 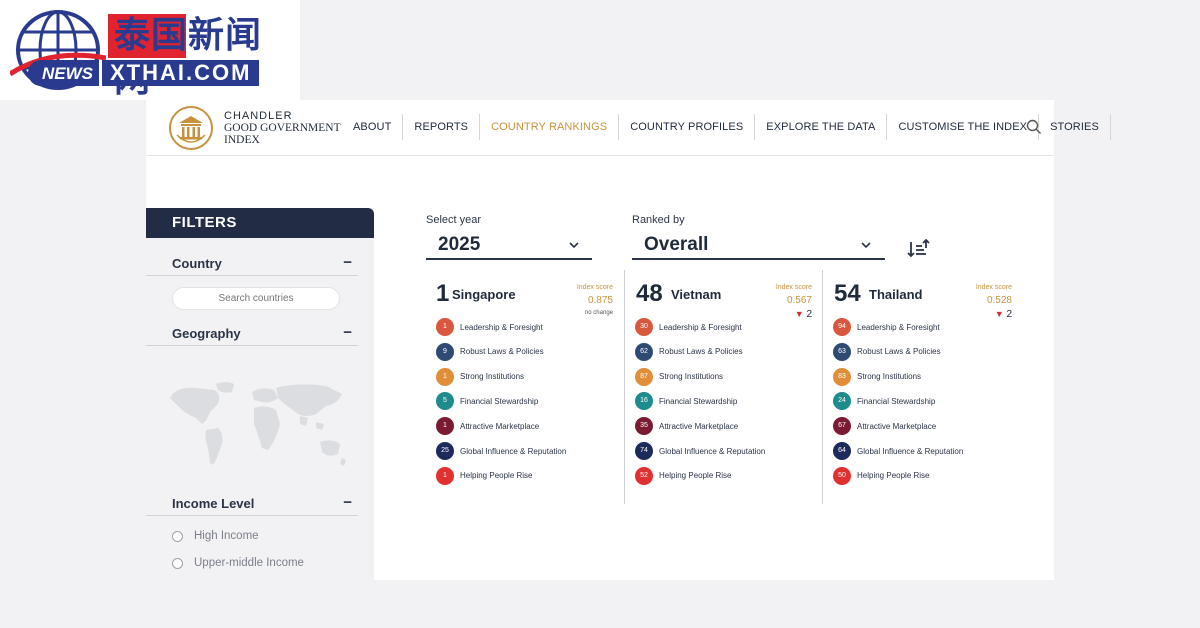 I want to click on pillar-row: 24 Financial Stewardship, so click(x=884, y=401).